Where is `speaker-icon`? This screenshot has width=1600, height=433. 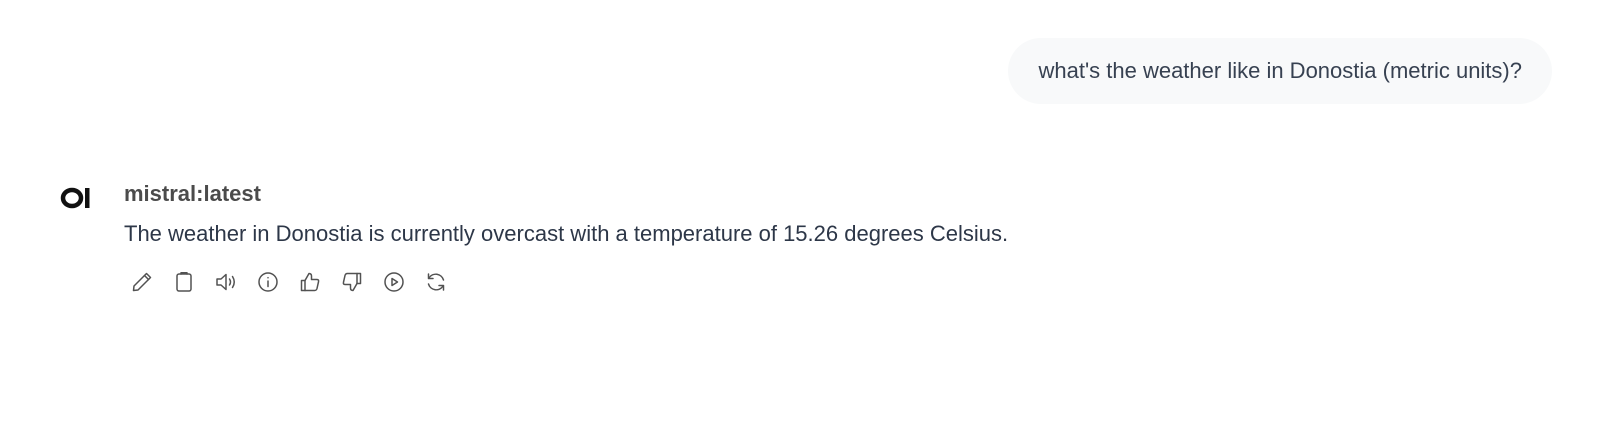
speaker-icon is located at coordinates (225, 282).